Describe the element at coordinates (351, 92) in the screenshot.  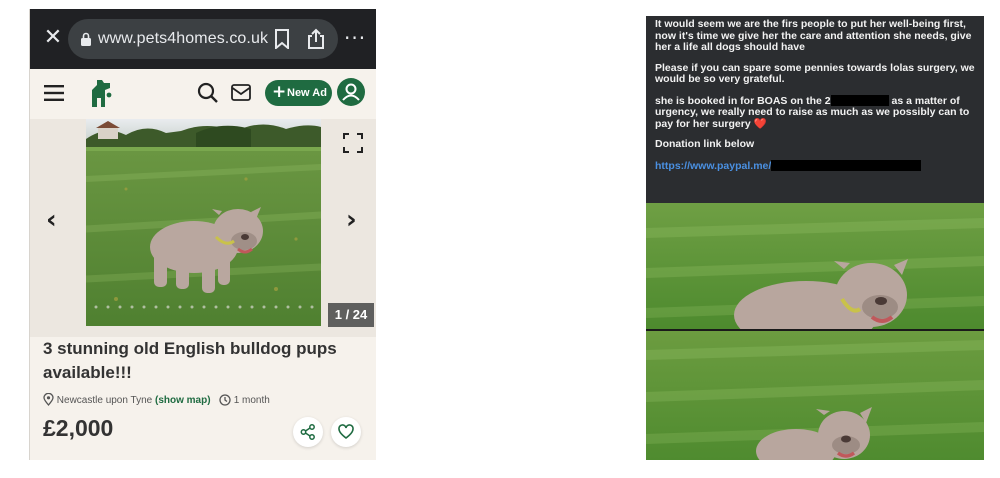
I see `user-avatar-icon` at that location.